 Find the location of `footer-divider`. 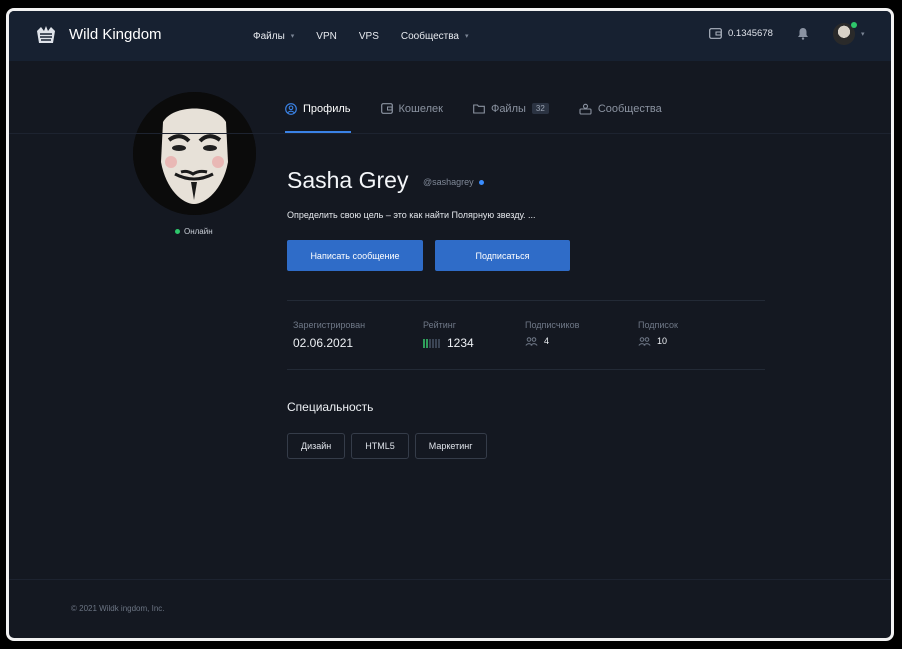

footer-divider is located at coordinates (450, 579).